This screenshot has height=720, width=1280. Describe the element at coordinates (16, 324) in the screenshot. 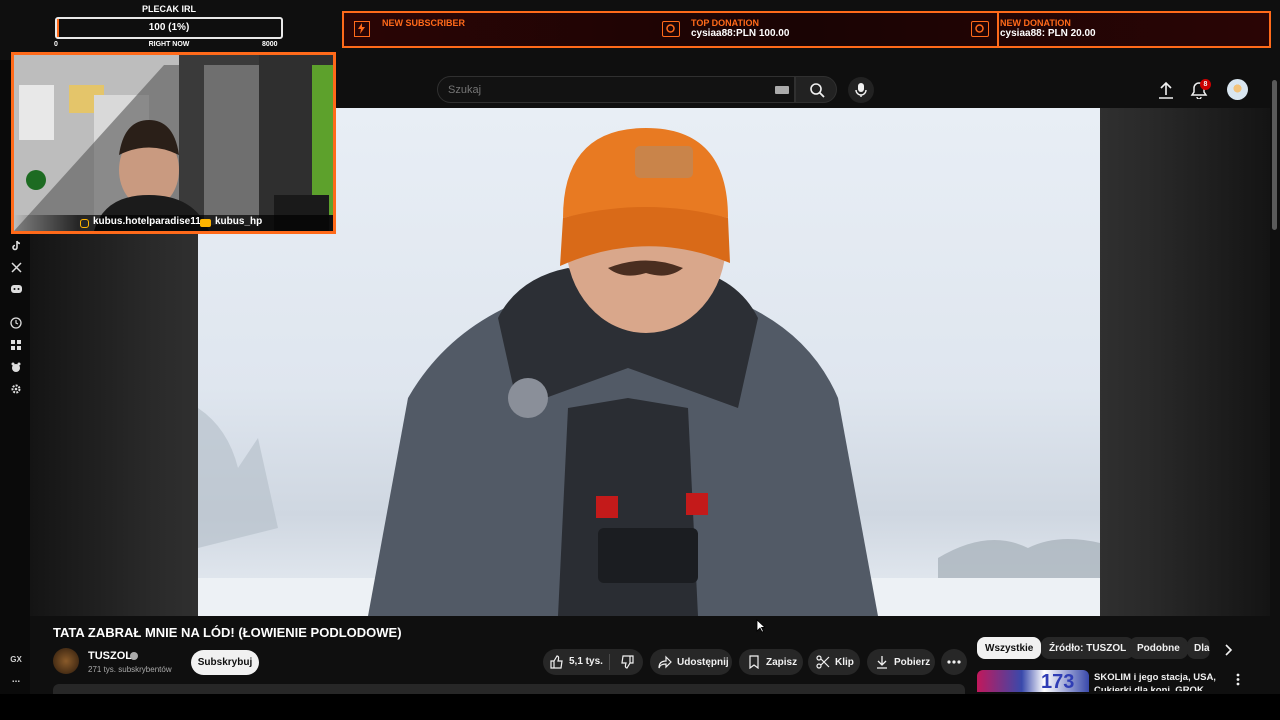

I see `history-icon` at that location.